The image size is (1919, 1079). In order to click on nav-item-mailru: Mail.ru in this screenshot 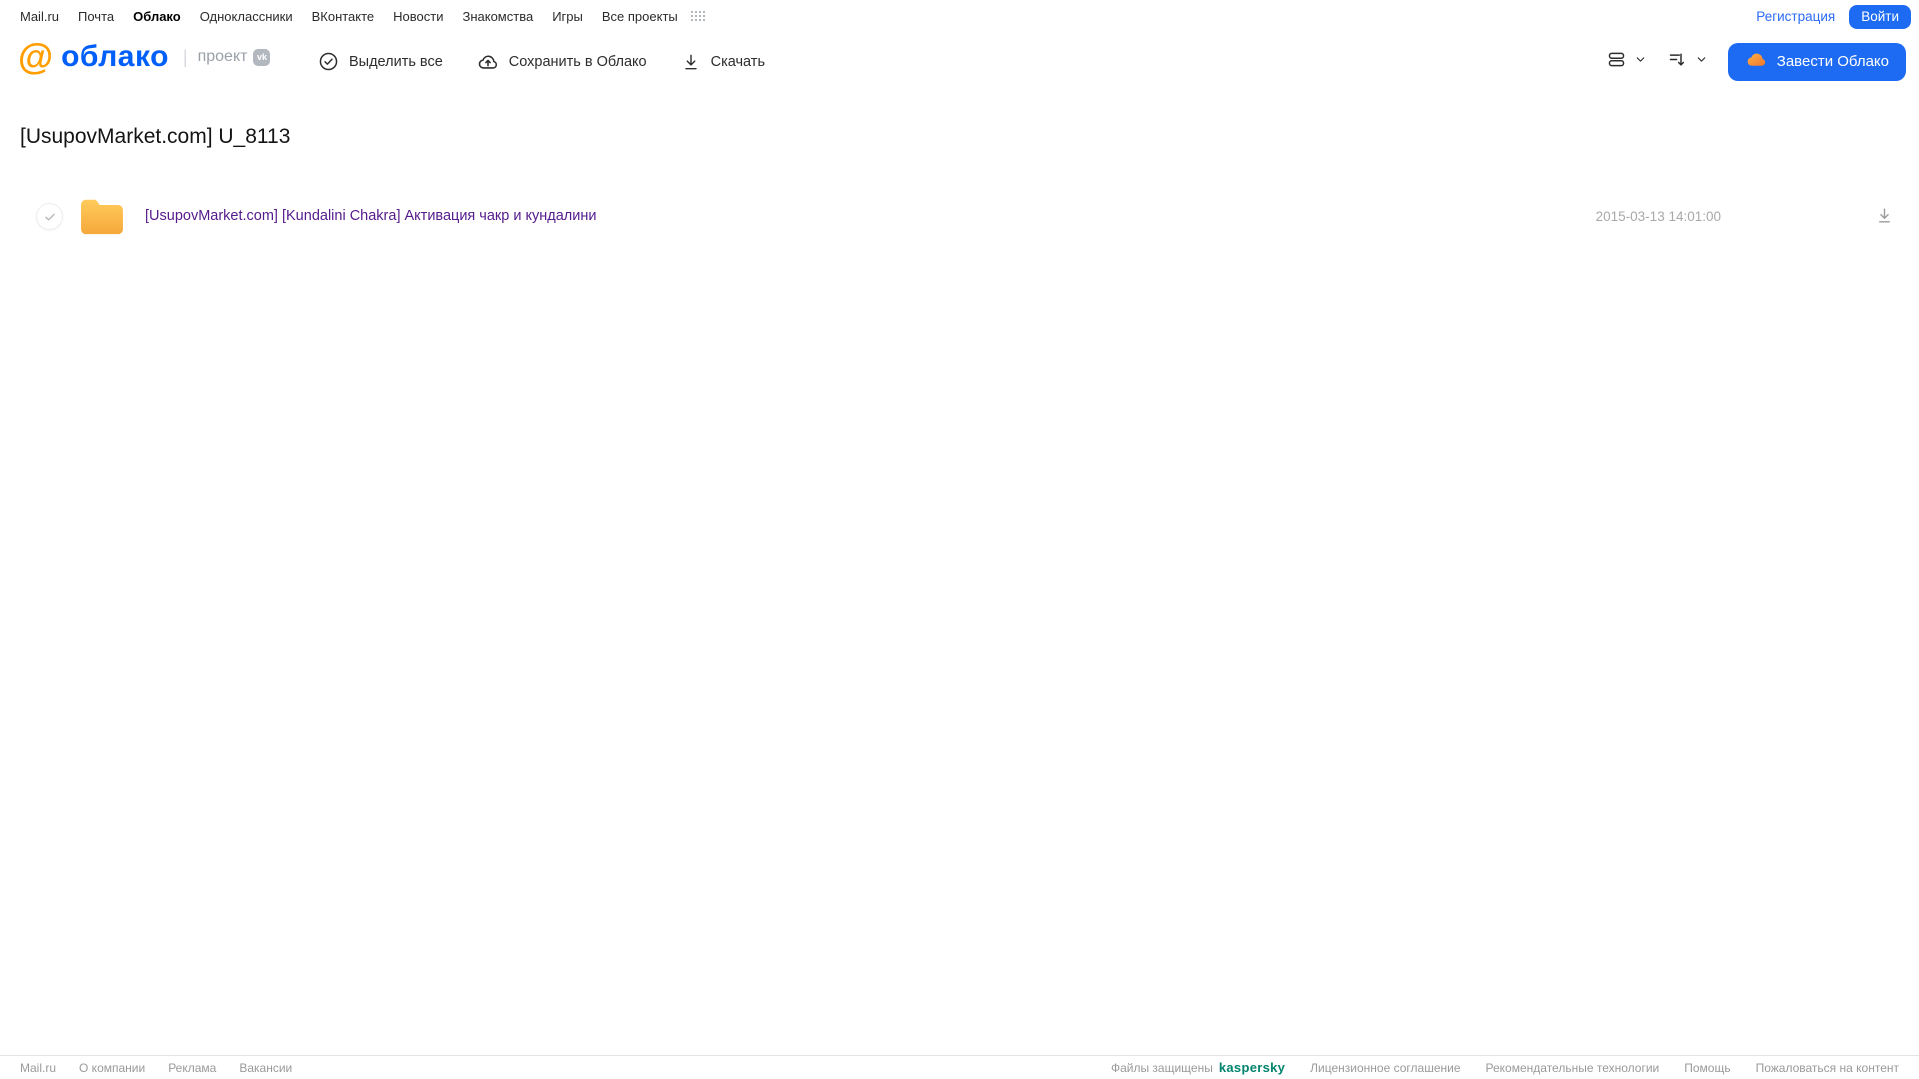, I will do `click(39, 16)`.